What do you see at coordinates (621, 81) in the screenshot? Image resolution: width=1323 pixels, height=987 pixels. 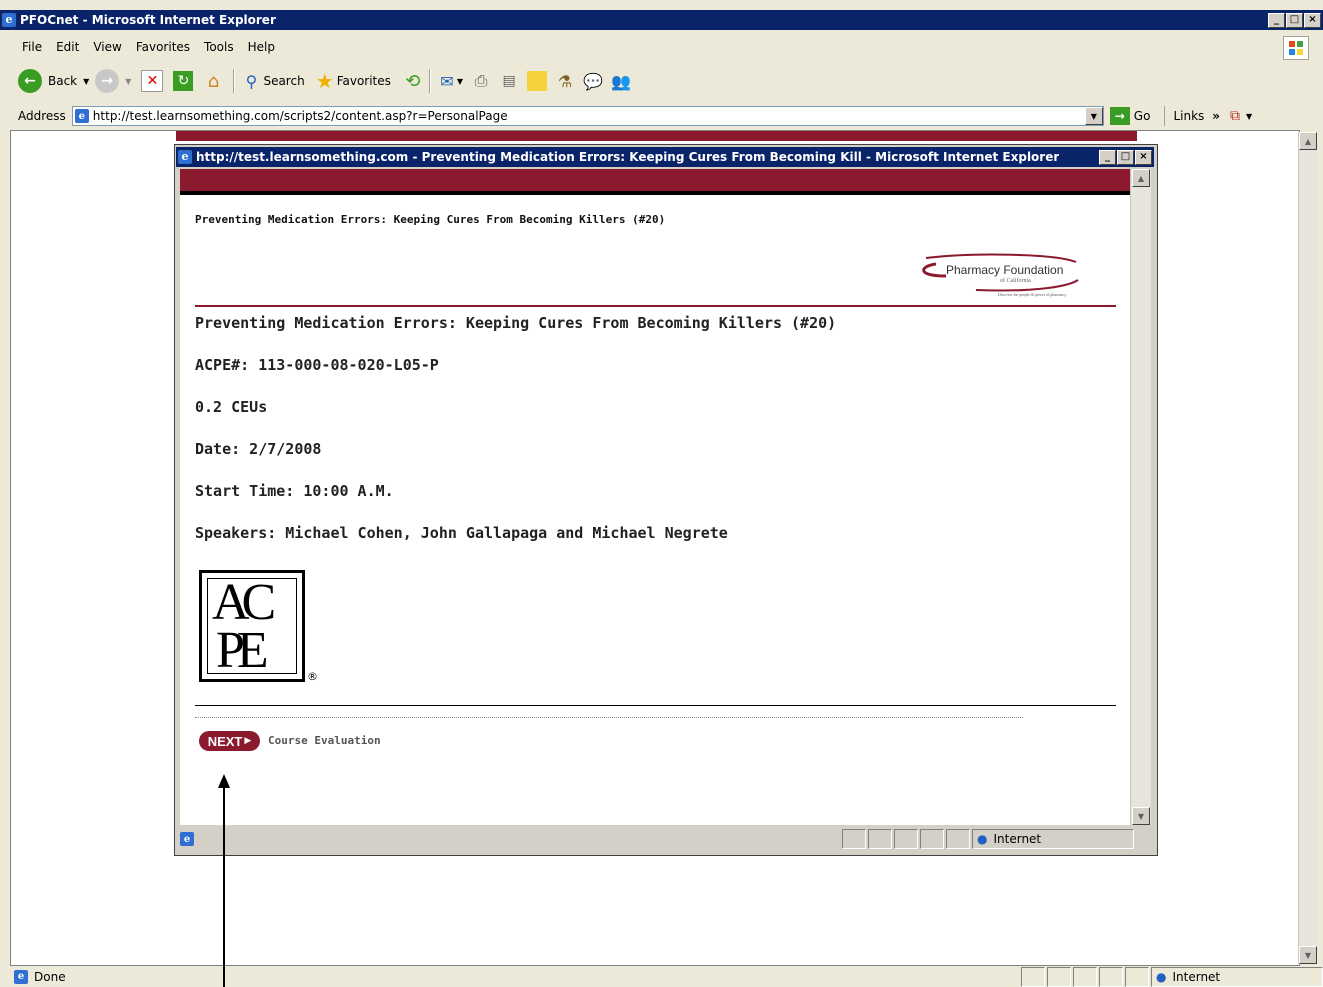 I see `users-icon: 👥` at bounding box center [621, 81].